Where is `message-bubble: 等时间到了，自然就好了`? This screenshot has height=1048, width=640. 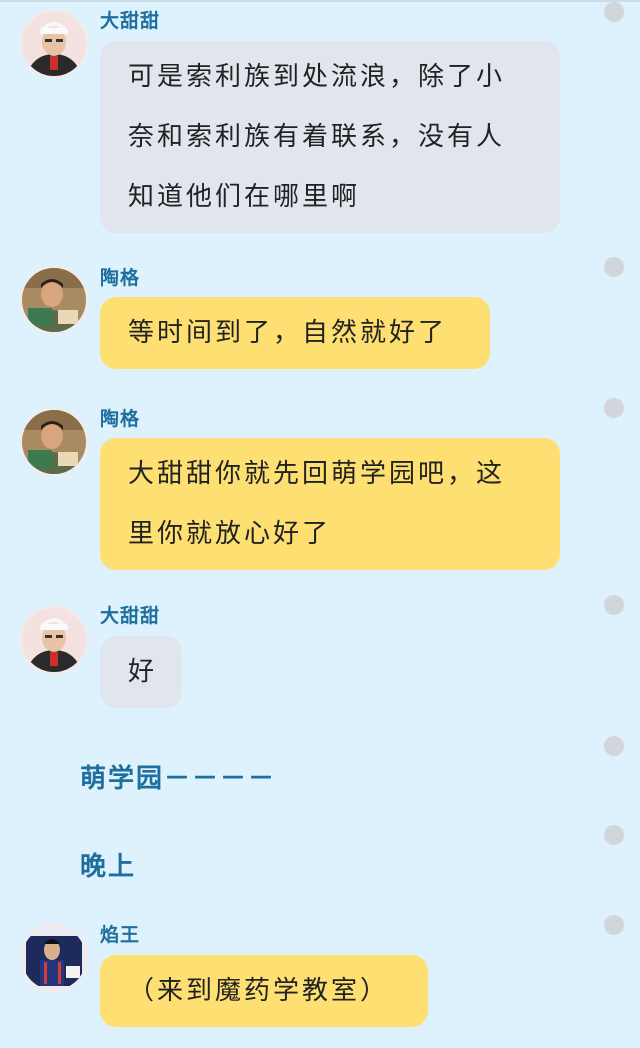
message-bubble: 等时间到了，自然就好了 is located at coordinates (295, 333).